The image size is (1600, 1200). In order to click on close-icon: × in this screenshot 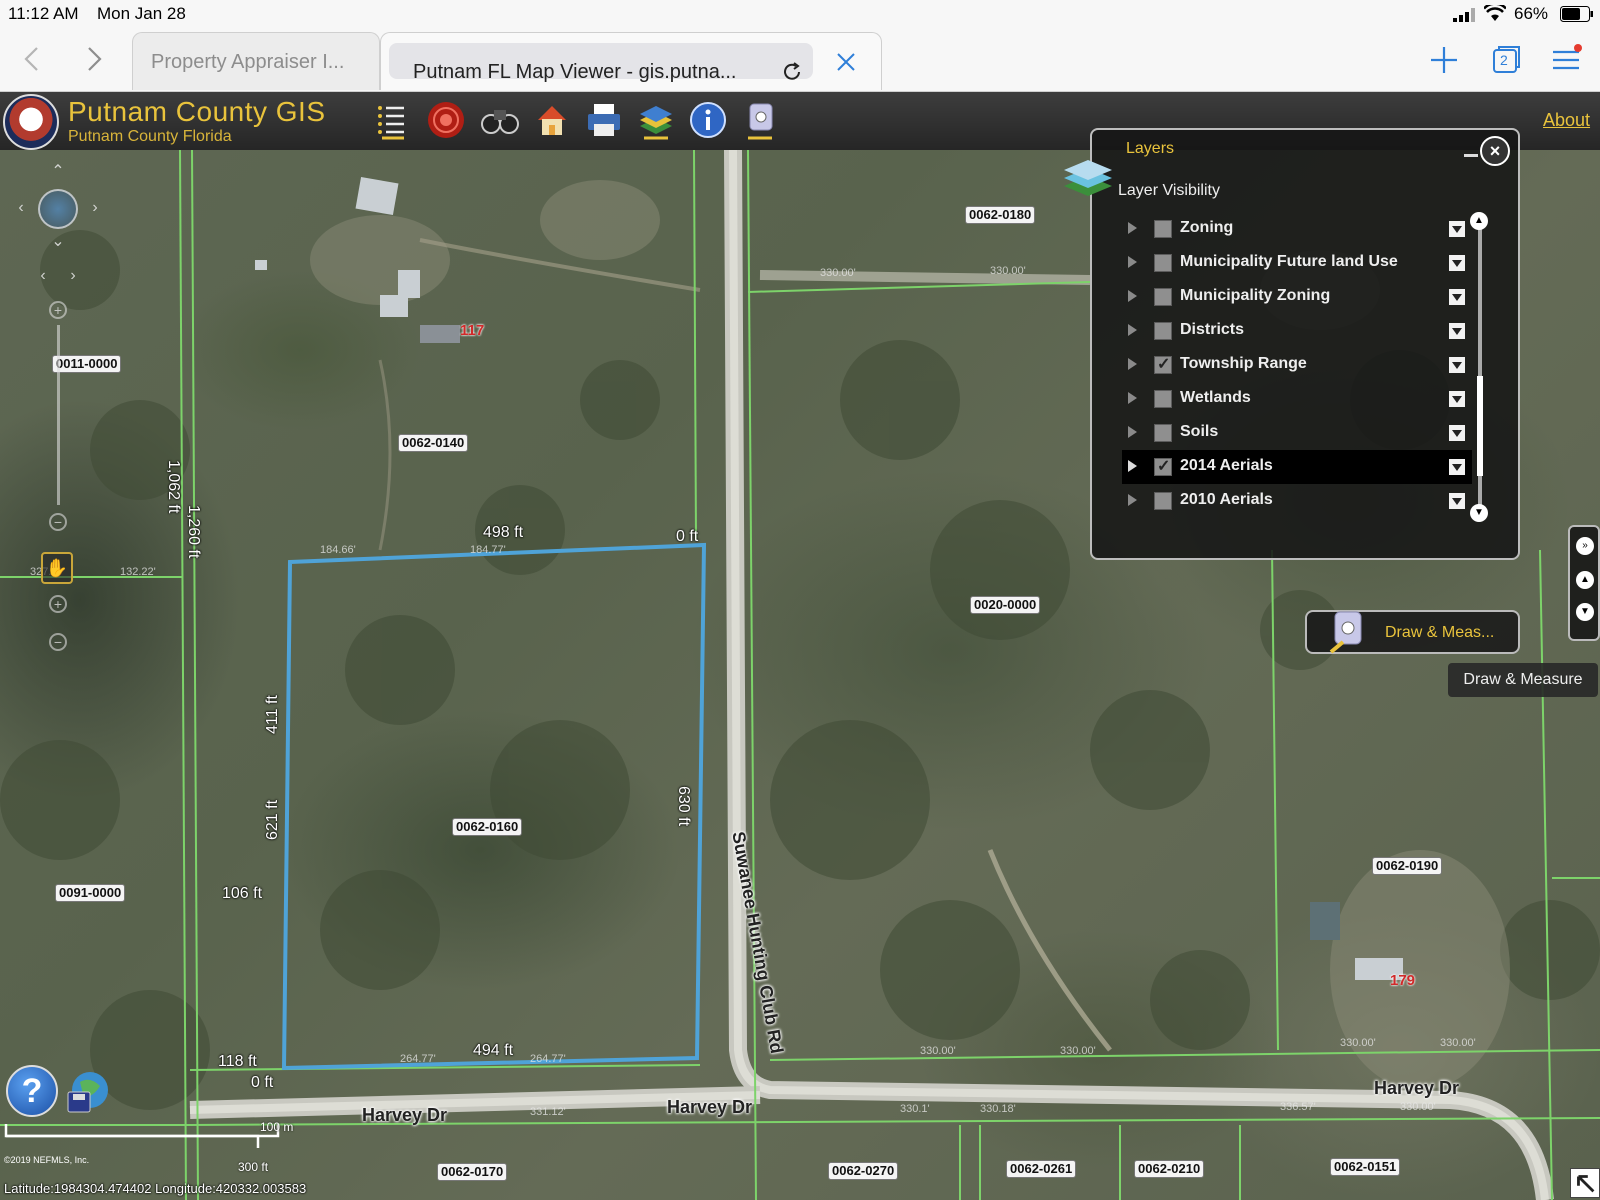, I will do `click(1495, 151)`.